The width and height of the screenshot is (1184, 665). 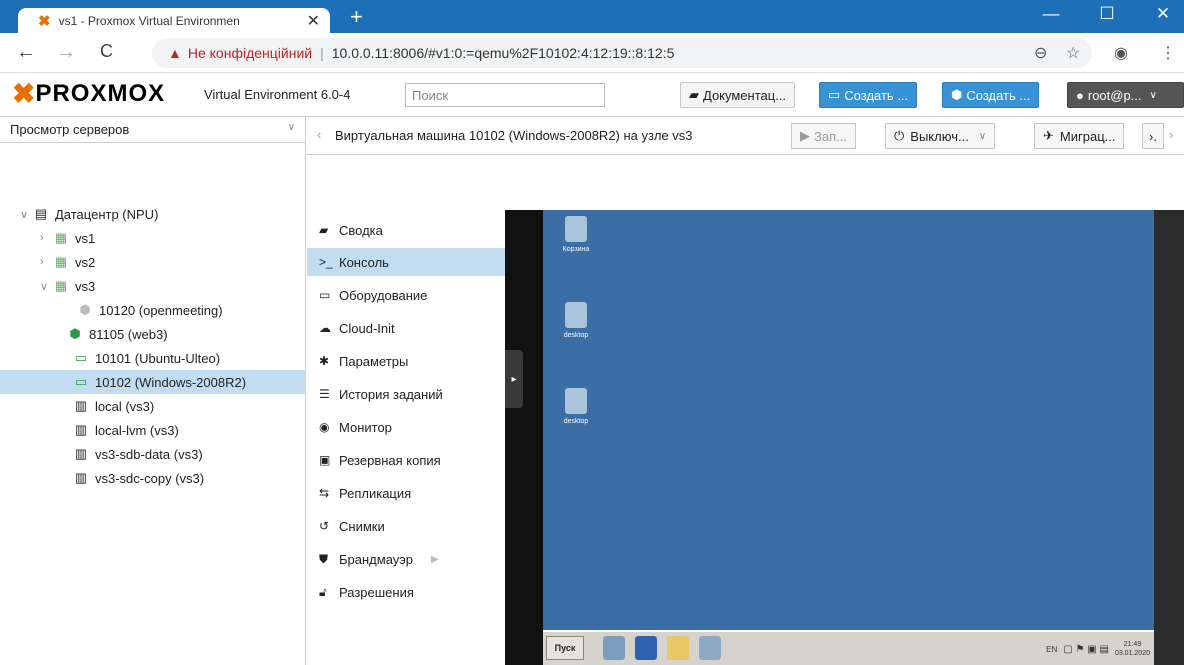 What do you see at coordinates (1107, 14) in the screenshot?
I see `maximize-button: ☐` at bounding box center [1107, 14].